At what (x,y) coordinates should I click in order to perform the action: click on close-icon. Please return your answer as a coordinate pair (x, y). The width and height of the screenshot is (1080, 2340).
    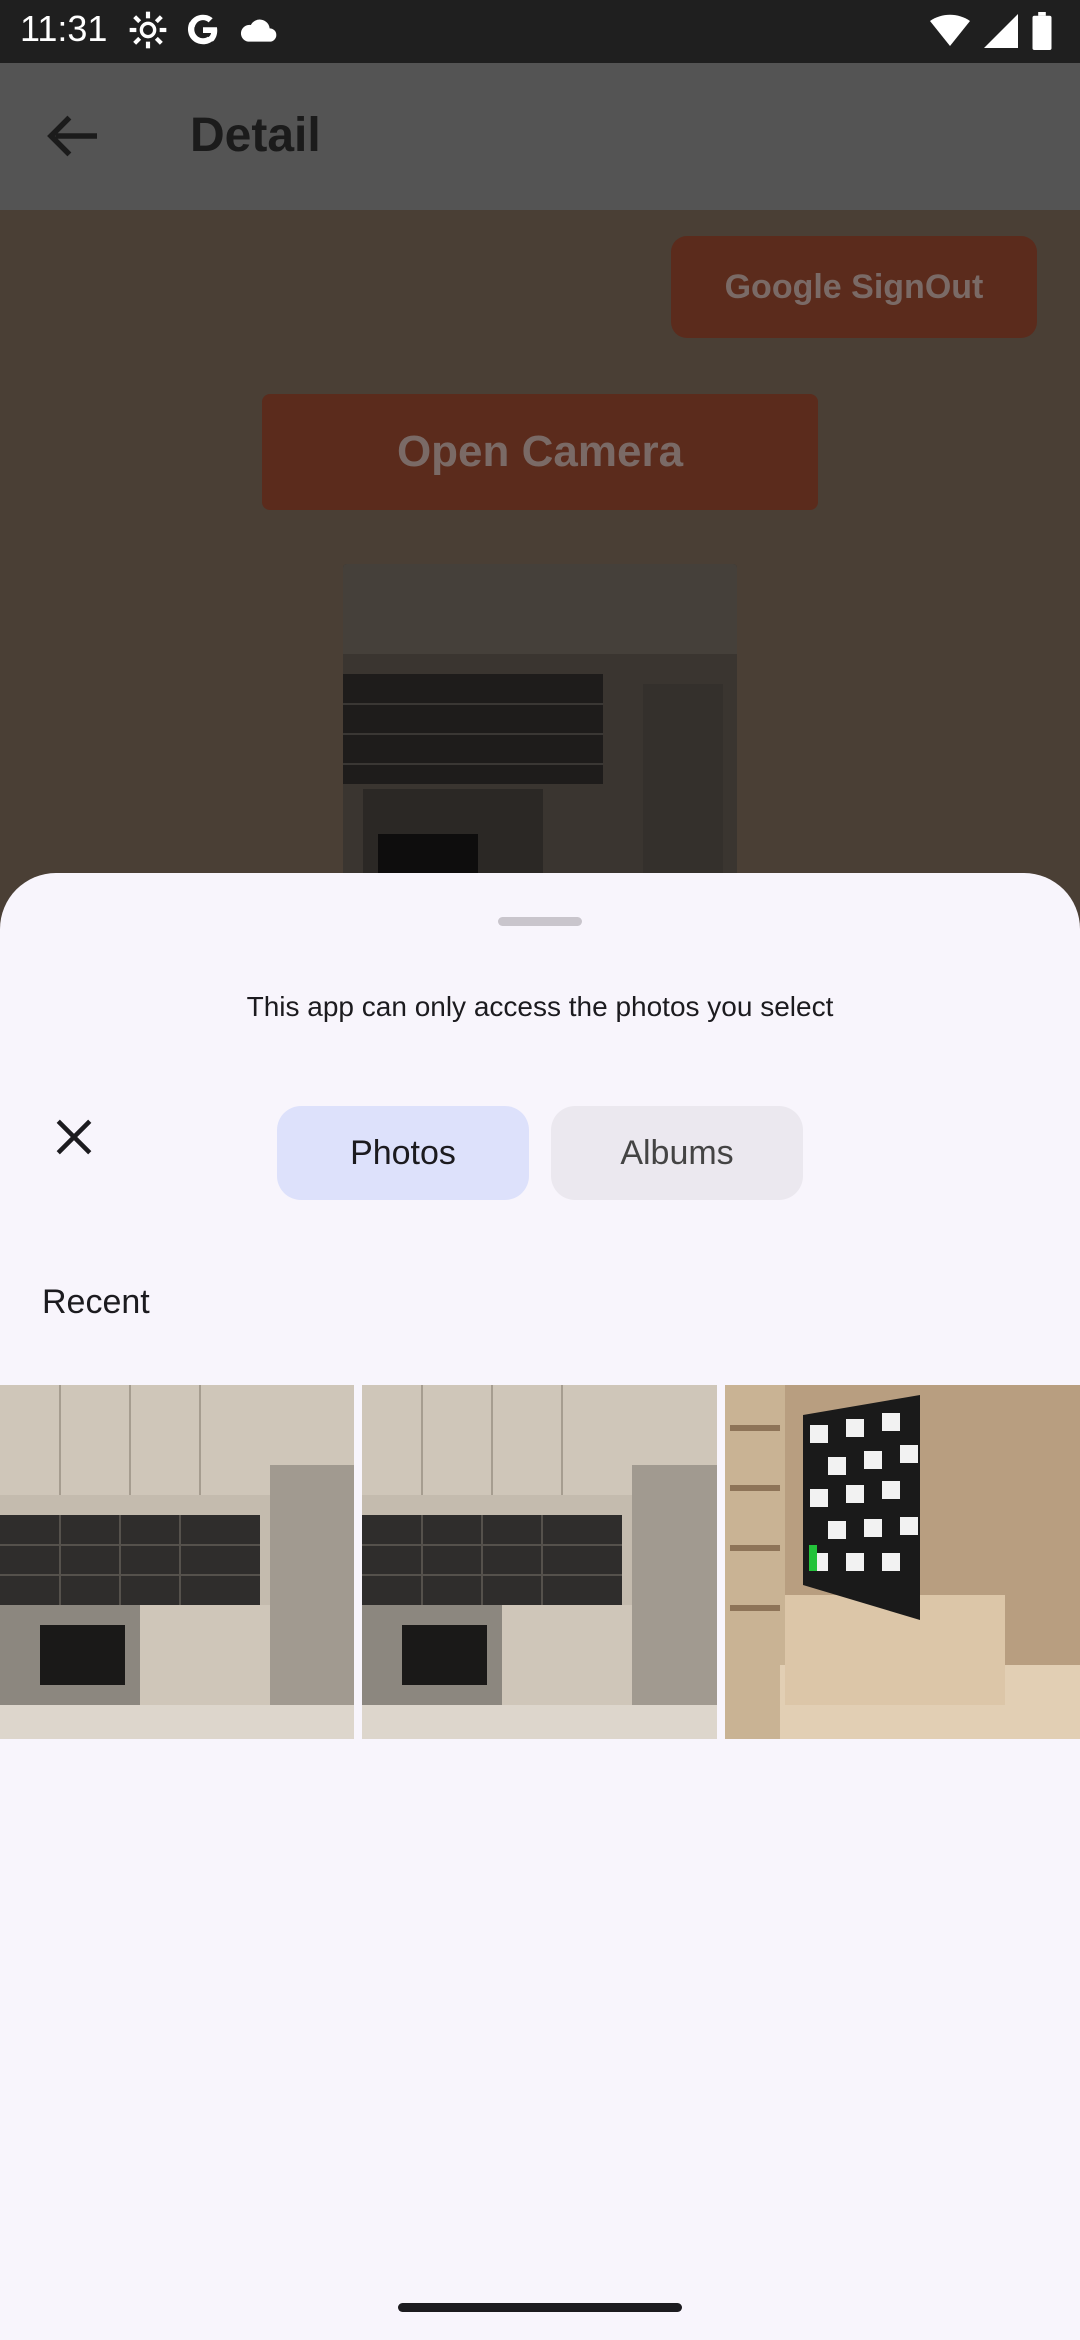
    Looking at the image, I should click on (74, 1139).